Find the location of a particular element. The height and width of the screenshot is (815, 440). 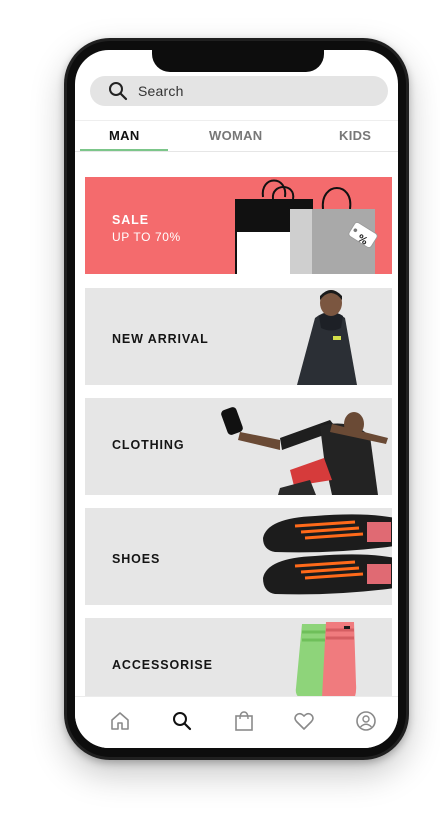

bag-icon is located at coordinates (244, 721).